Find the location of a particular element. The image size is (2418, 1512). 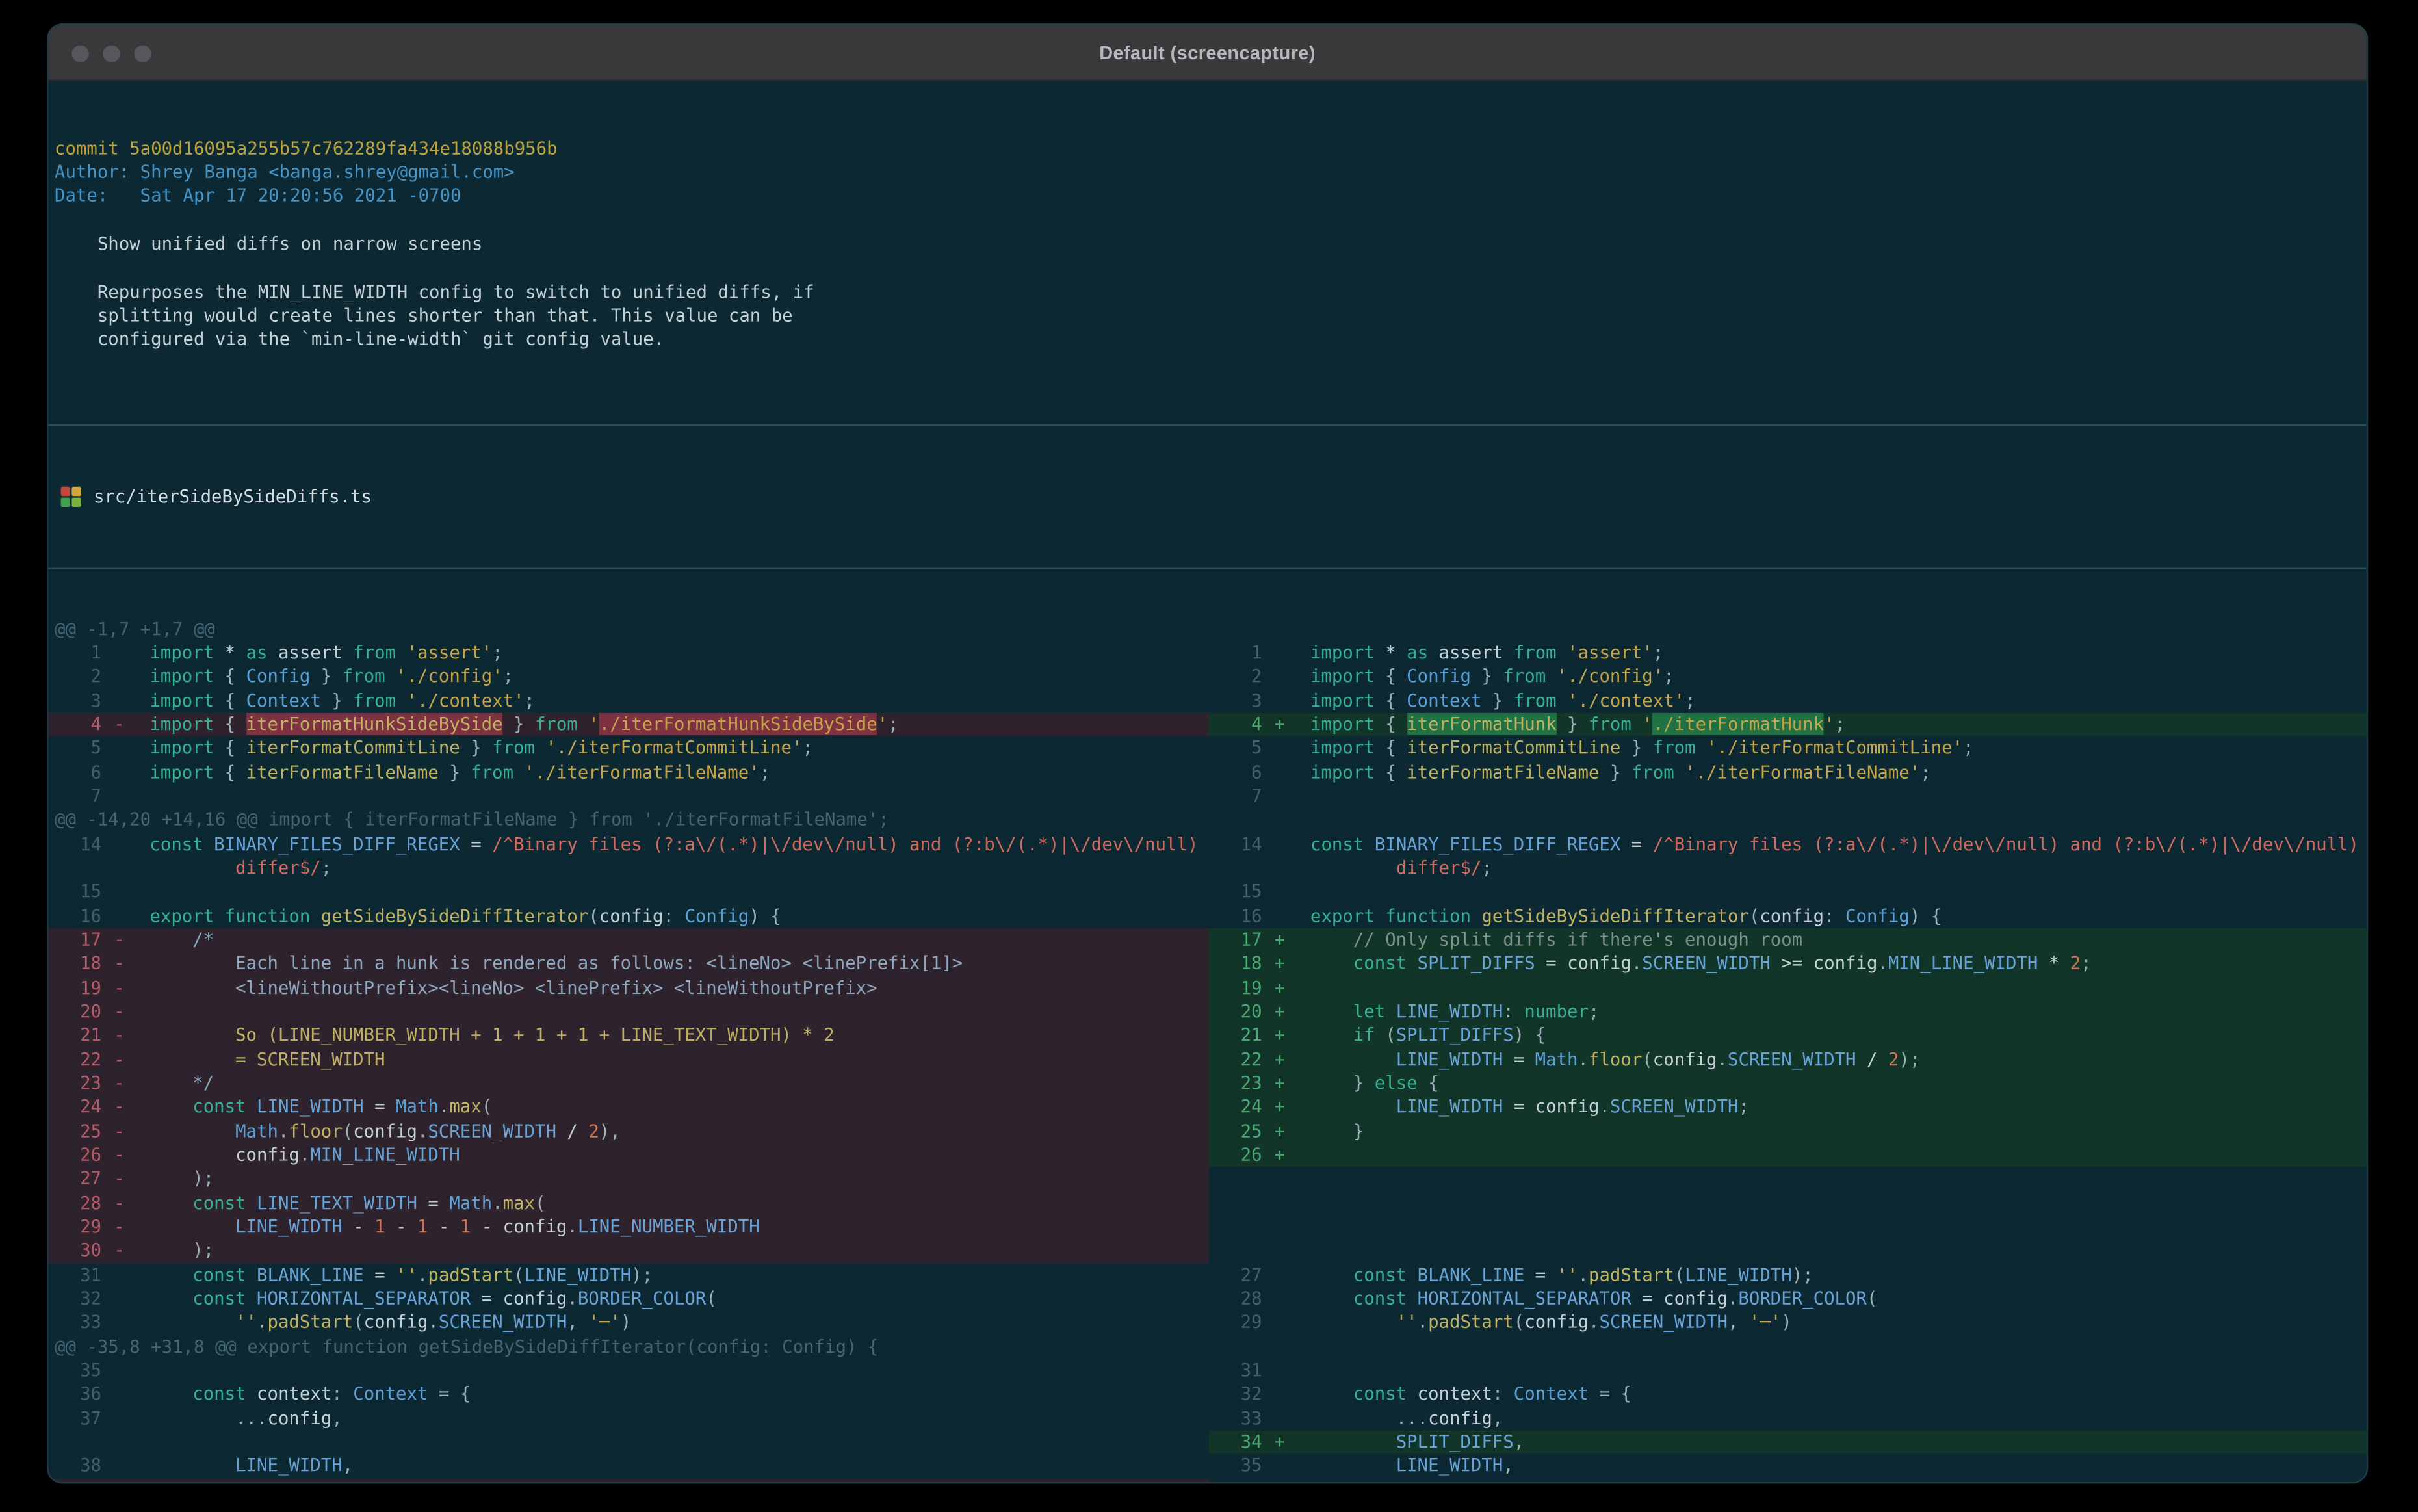

token: 1 is located at coordinates (422, 1226).